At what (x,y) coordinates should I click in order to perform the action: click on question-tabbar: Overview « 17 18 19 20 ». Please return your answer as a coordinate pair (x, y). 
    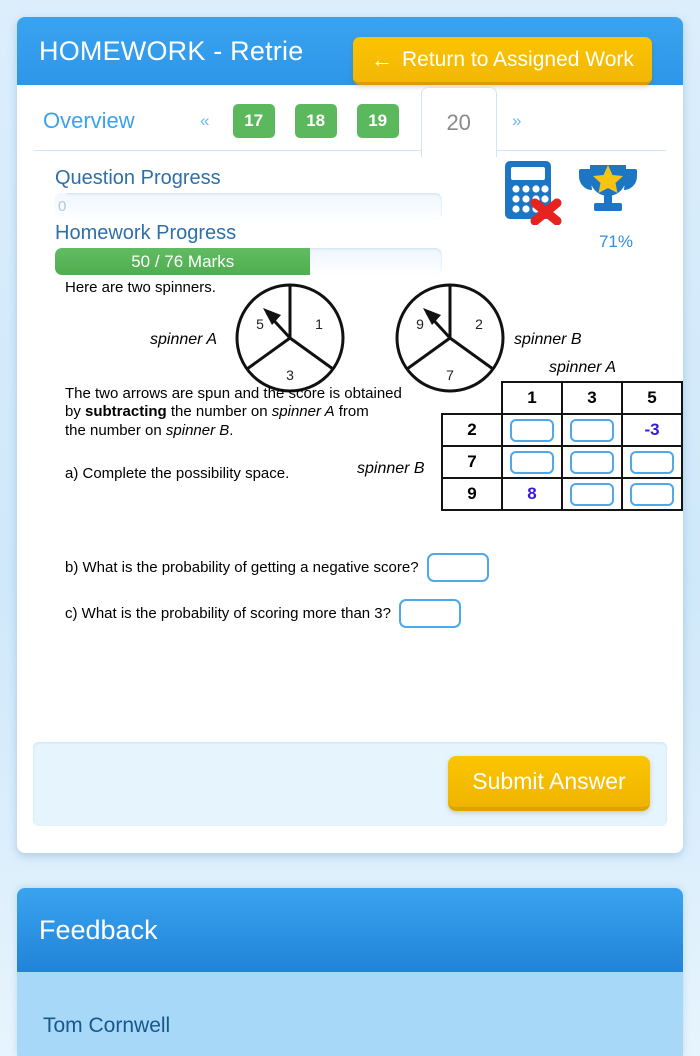
    Looking at the image, I should click on (350, 124).